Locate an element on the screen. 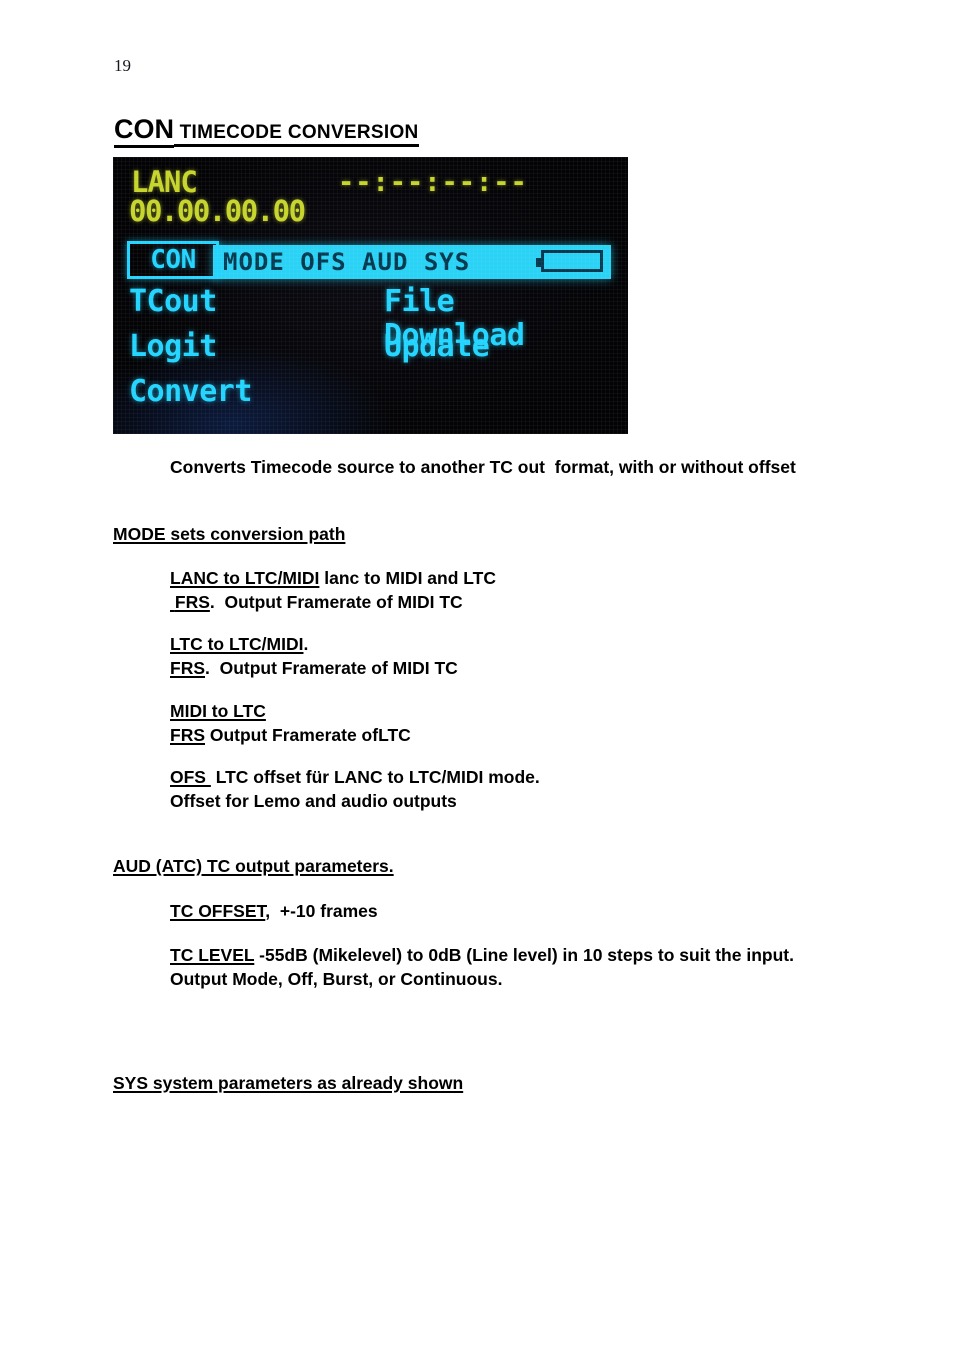 This screenshot has width=954, height=1351. ltc-frs-rest: . Output Framerate of MIDI TC is located at coordinates (331, 668).